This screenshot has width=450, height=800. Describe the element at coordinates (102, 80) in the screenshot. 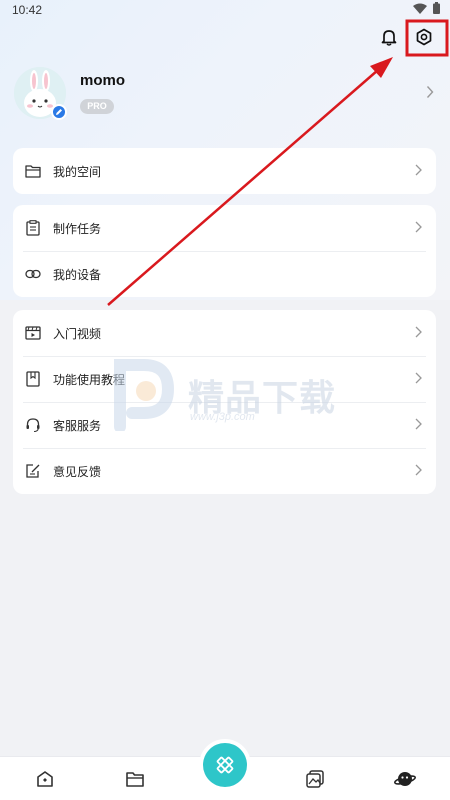

I see `username: momo` at that location.